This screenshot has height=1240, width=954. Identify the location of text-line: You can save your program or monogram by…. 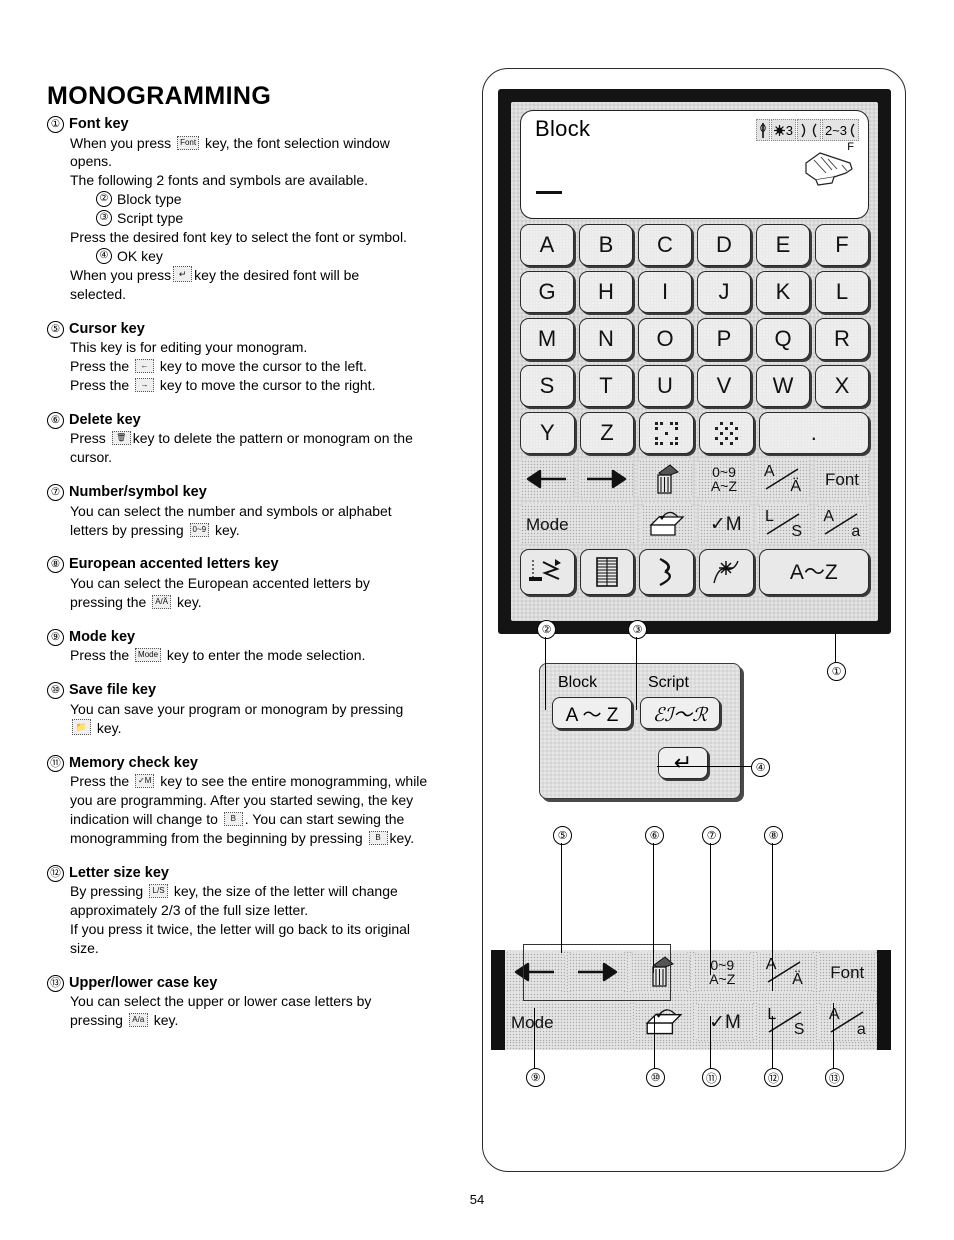
(237, 708).